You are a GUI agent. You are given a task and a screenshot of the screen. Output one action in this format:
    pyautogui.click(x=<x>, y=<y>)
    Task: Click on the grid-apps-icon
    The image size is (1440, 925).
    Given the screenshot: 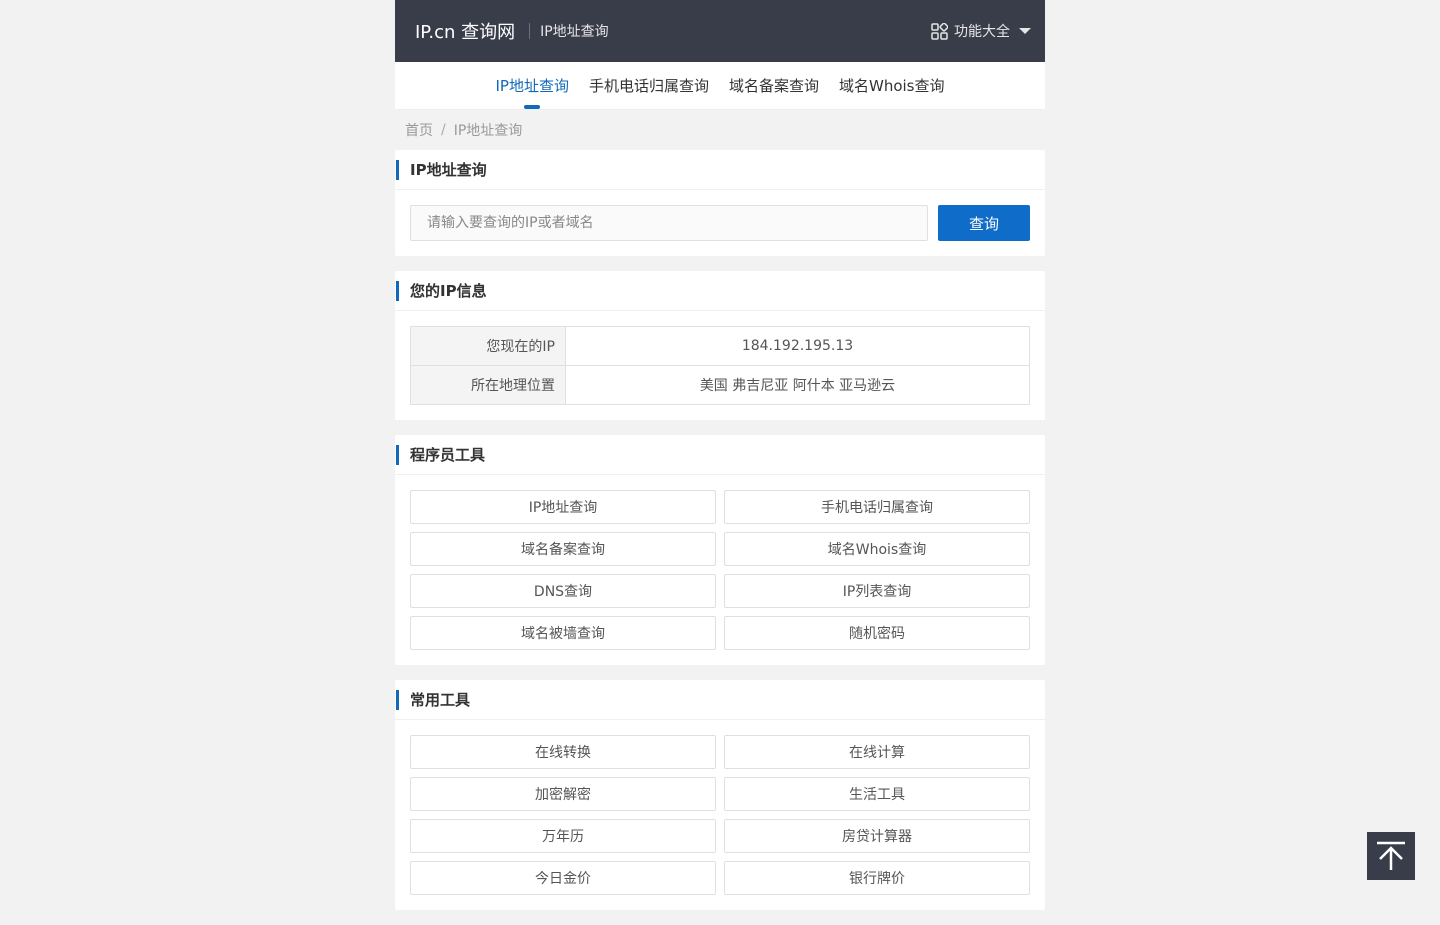 What is the action you would take?
    pyautogui.click(x=939, y=31)
    